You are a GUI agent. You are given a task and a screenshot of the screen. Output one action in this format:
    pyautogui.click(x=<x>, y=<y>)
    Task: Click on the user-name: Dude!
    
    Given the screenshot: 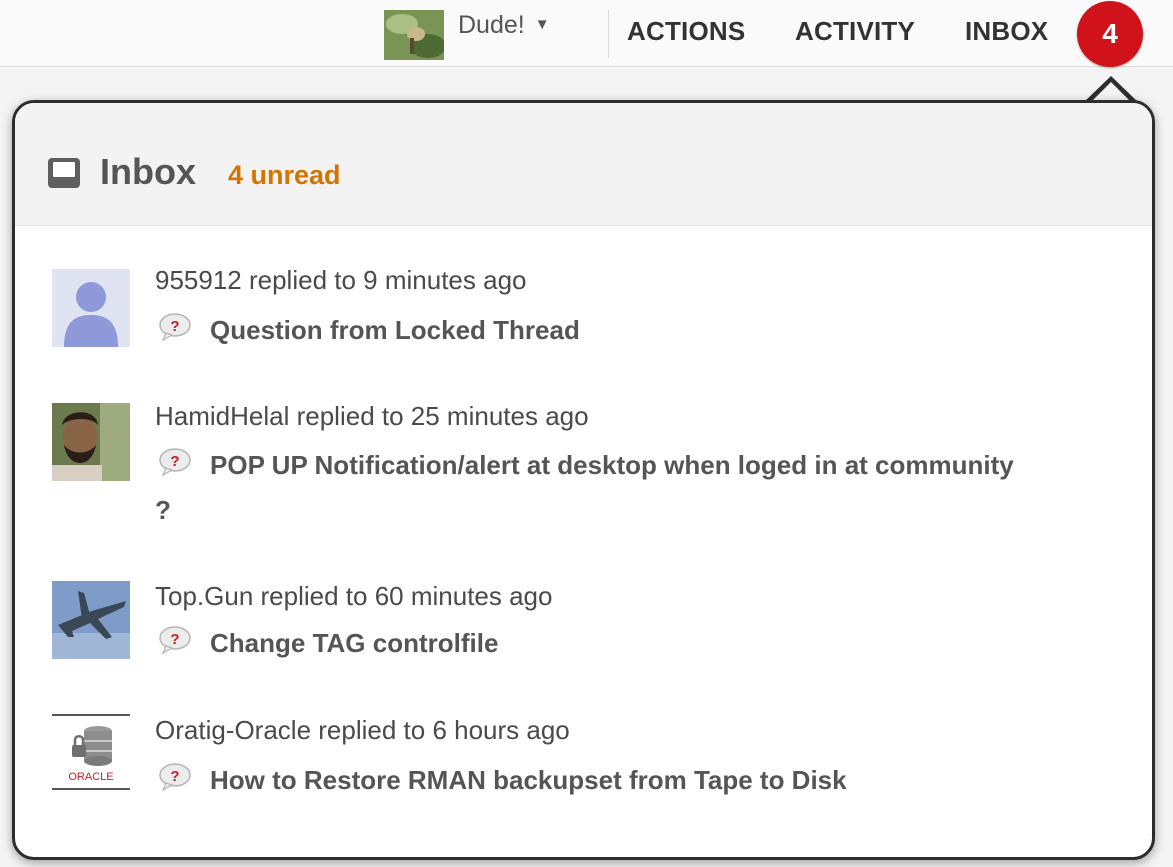 What is the action you would take?
    pyautogui.click(x=491, y=24)
    